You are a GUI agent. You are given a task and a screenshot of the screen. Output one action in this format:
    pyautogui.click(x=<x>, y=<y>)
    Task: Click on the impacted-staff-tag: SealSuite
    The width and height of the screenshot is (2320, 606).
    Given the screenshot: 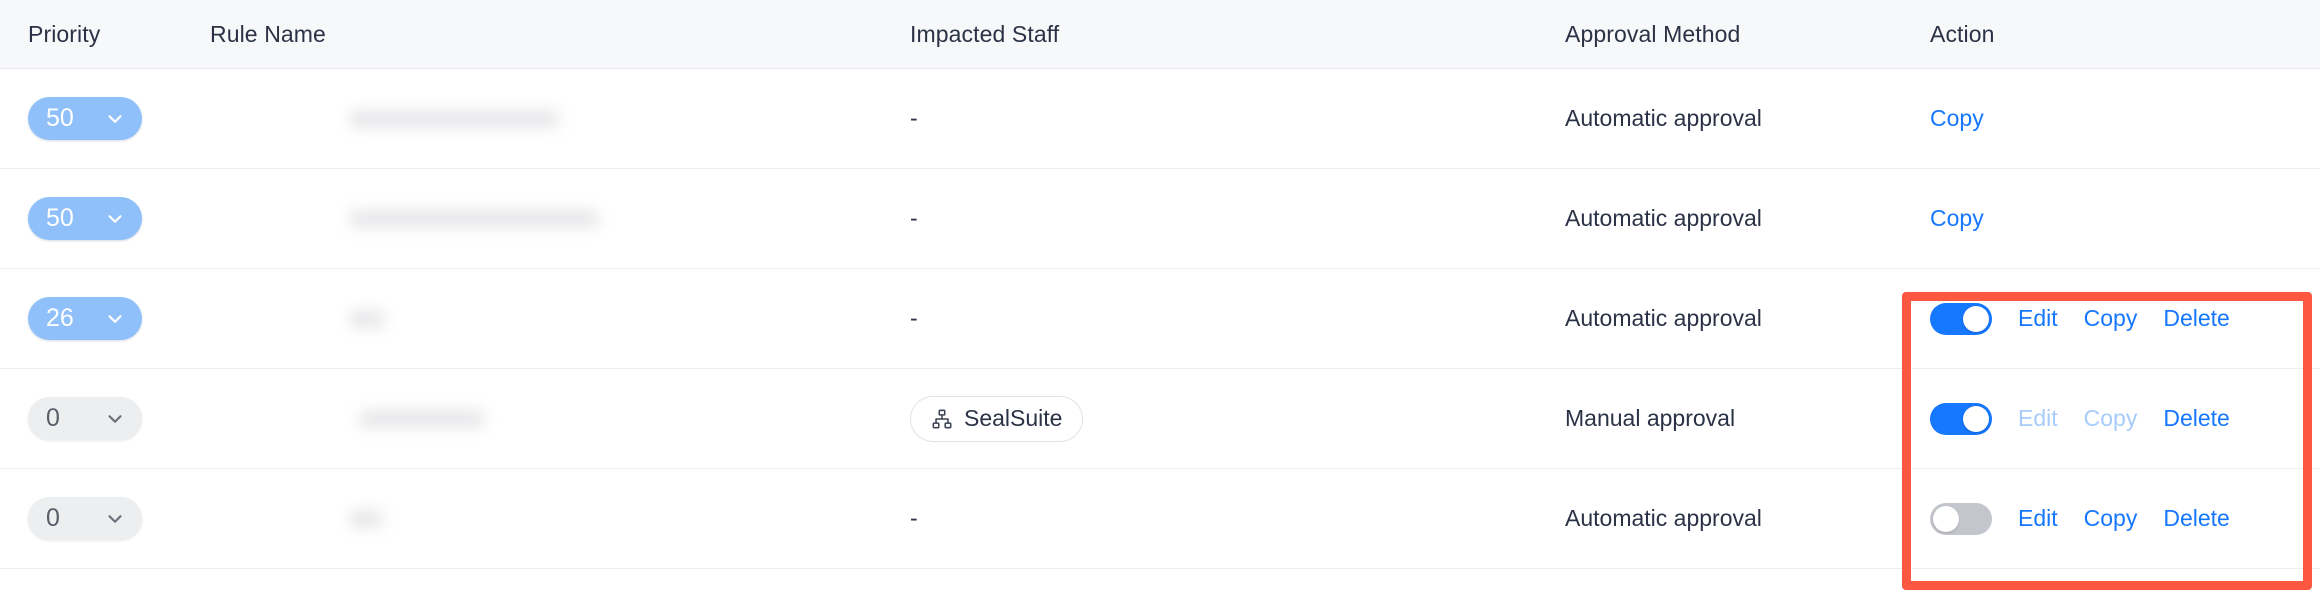 What is the action you would take?
    pyautogui.click(x=997, y=418)
    